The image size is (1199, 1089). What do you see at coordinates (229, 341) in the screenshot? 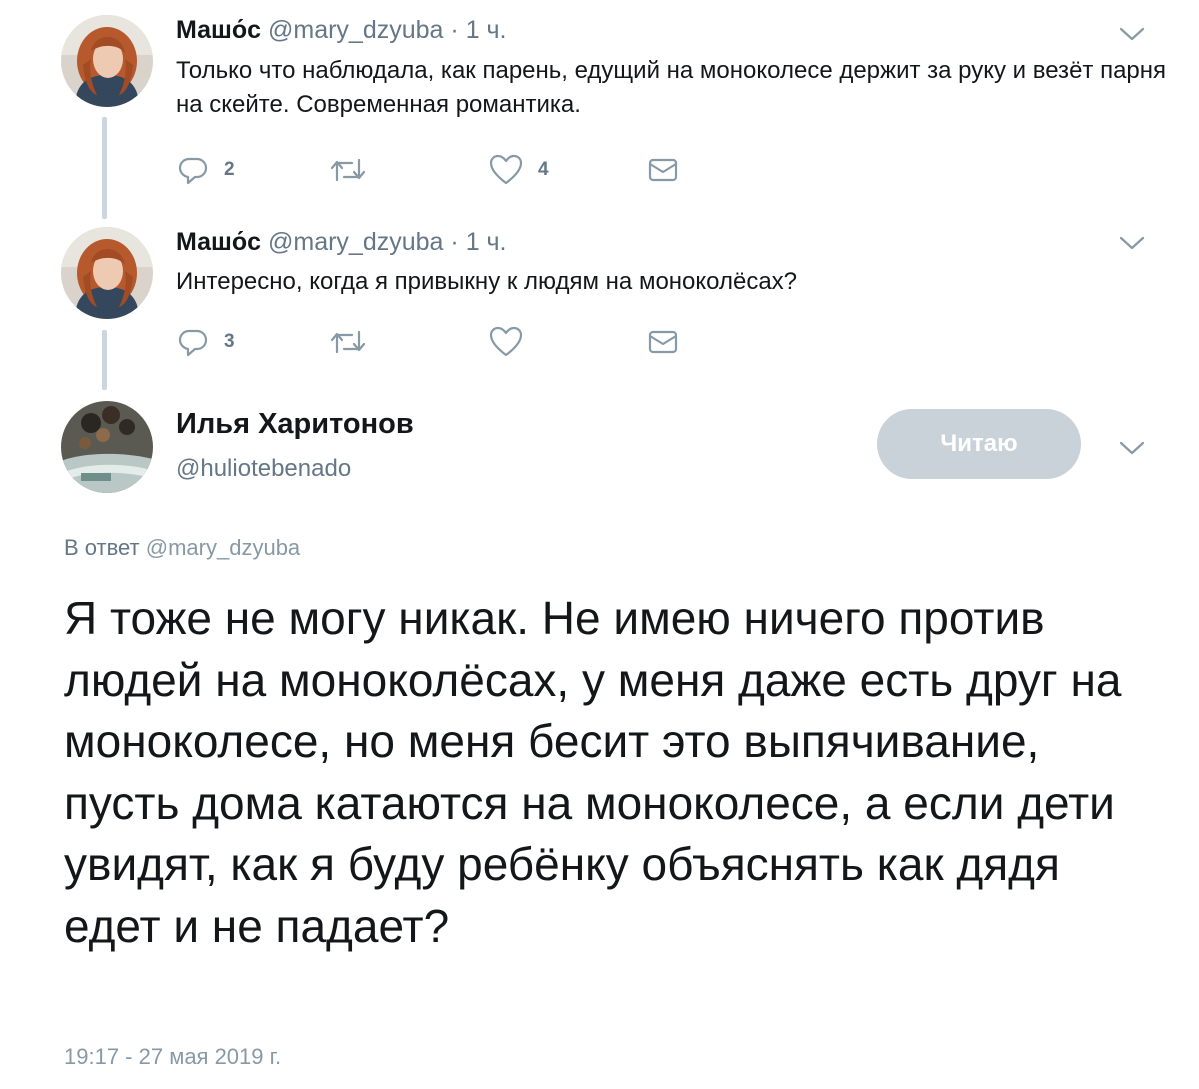
I see `reply-count: 3` at bounding box center [229, 341].